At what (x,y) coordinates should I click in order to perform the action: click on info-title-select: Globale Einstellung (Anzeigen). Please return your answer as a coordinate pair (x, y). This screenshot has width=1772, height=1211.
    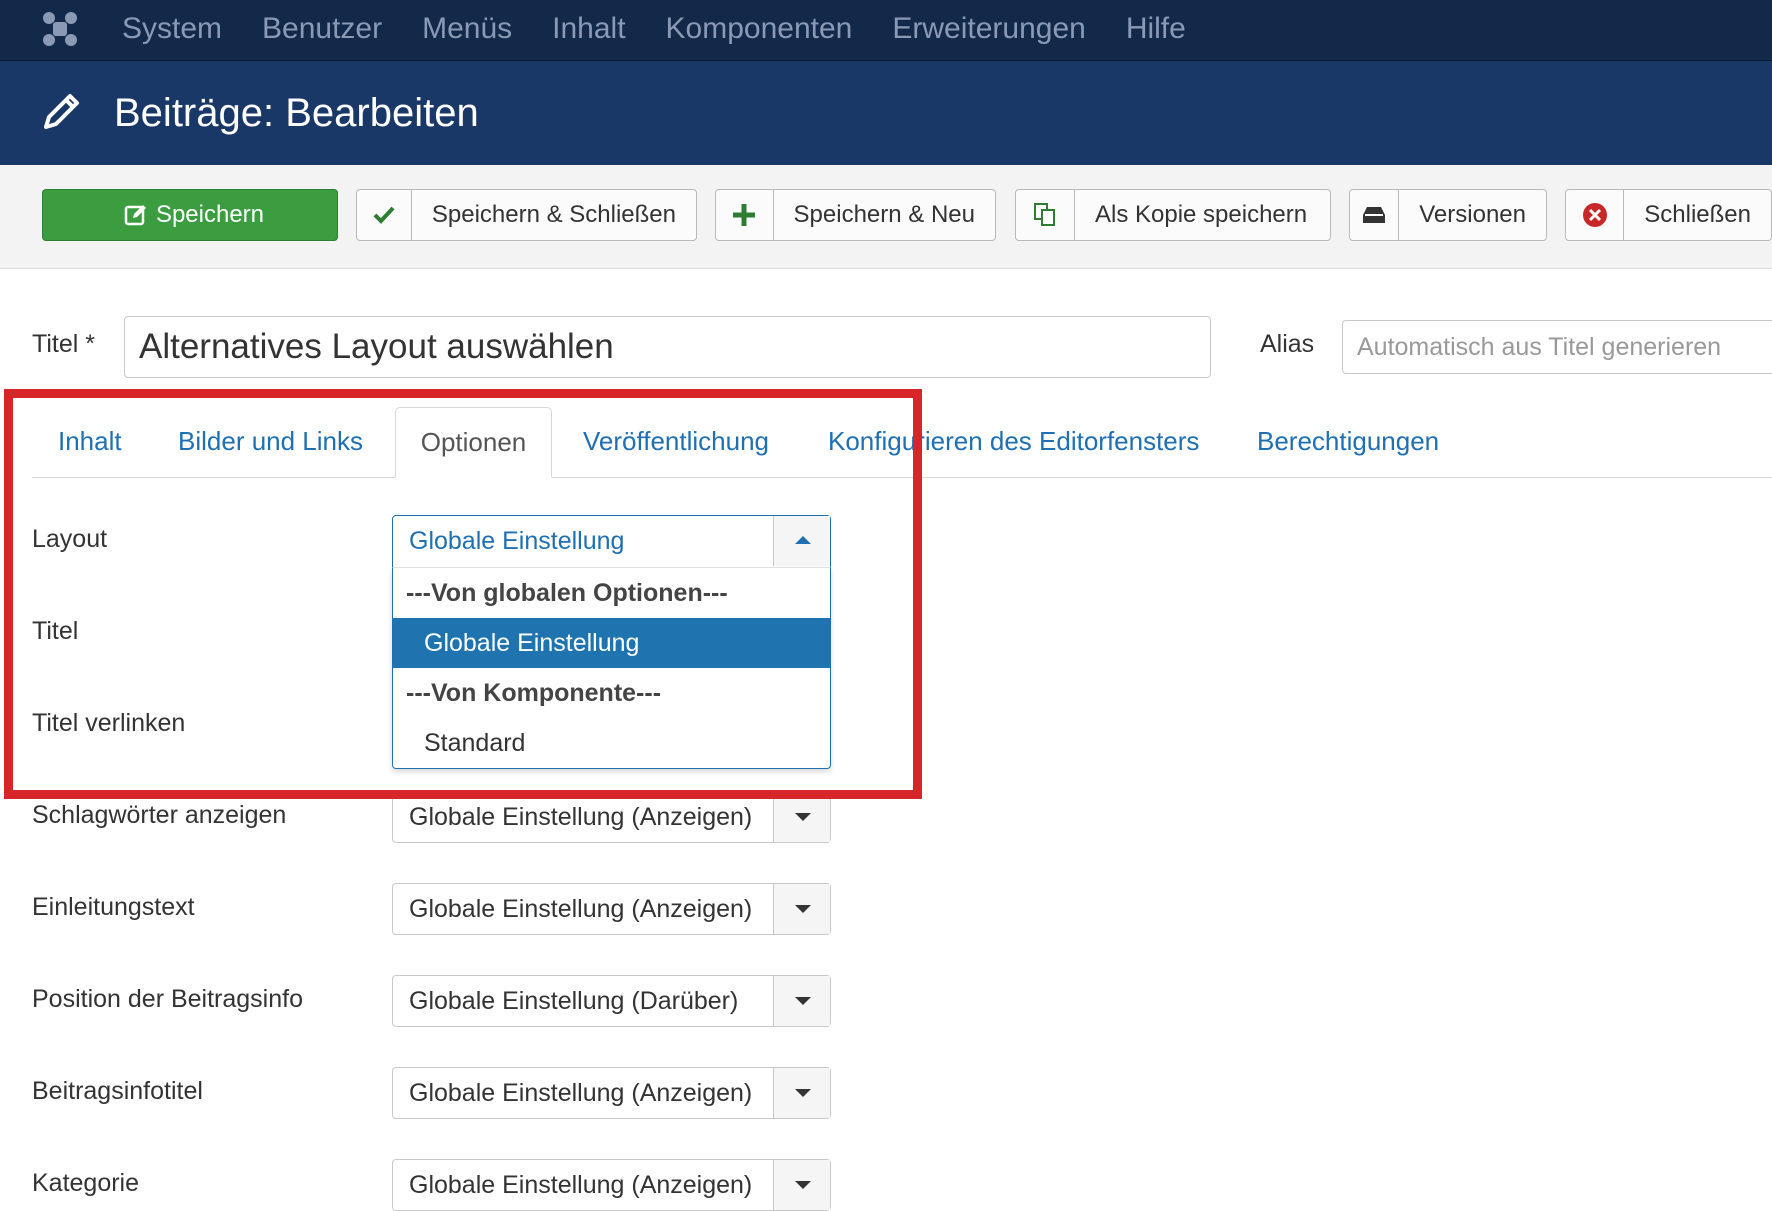
    Looking at the image, I should click on (611, 1093).